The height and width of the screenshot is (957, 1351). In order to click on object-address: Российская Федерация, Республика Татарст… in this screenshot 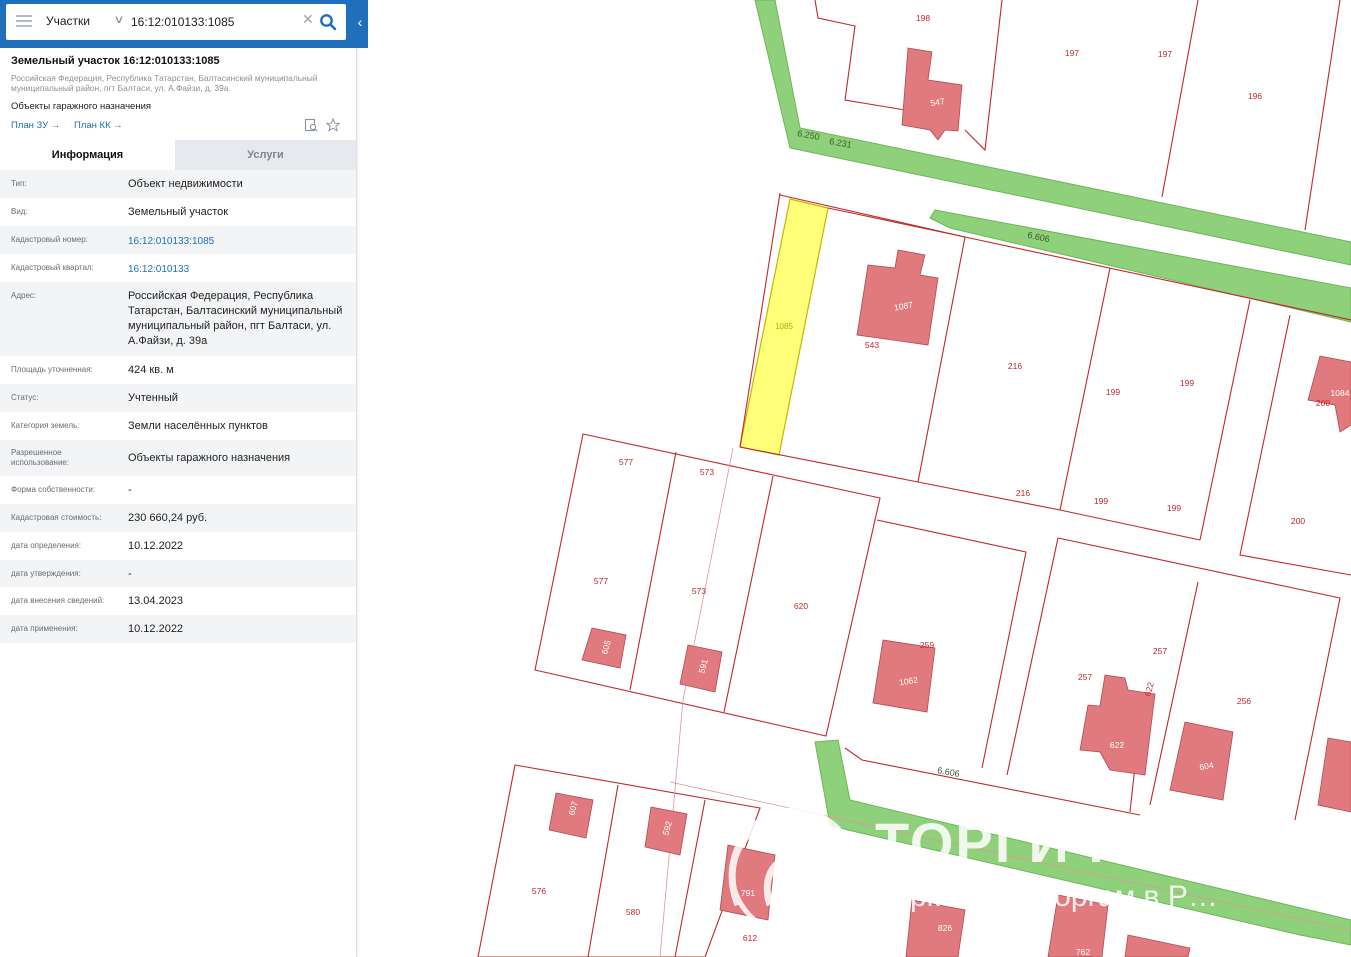, I will do `click(164, 83)`.